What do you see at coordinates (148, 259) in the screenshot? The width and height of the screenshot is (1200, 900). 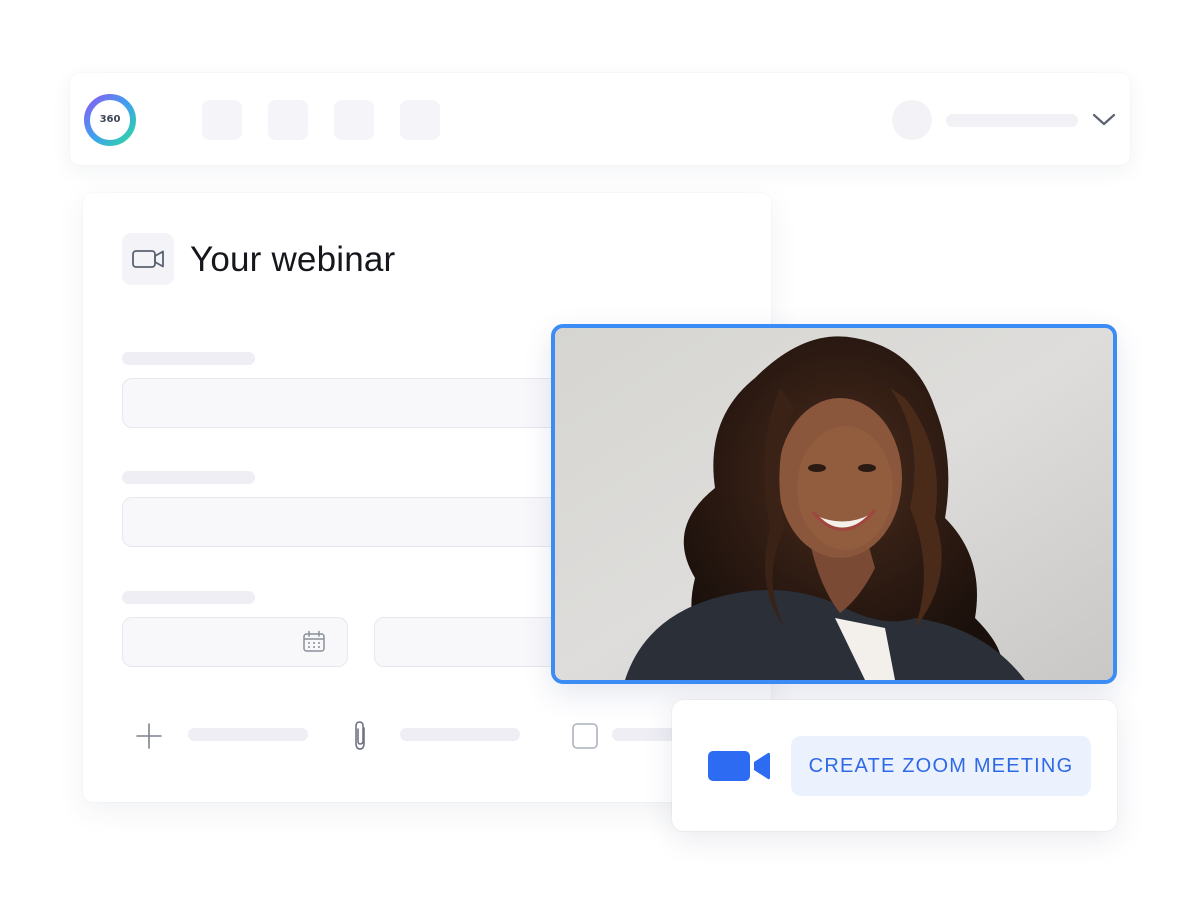 I see `video-camera-outline-icon` at bounding box center [148, 259].